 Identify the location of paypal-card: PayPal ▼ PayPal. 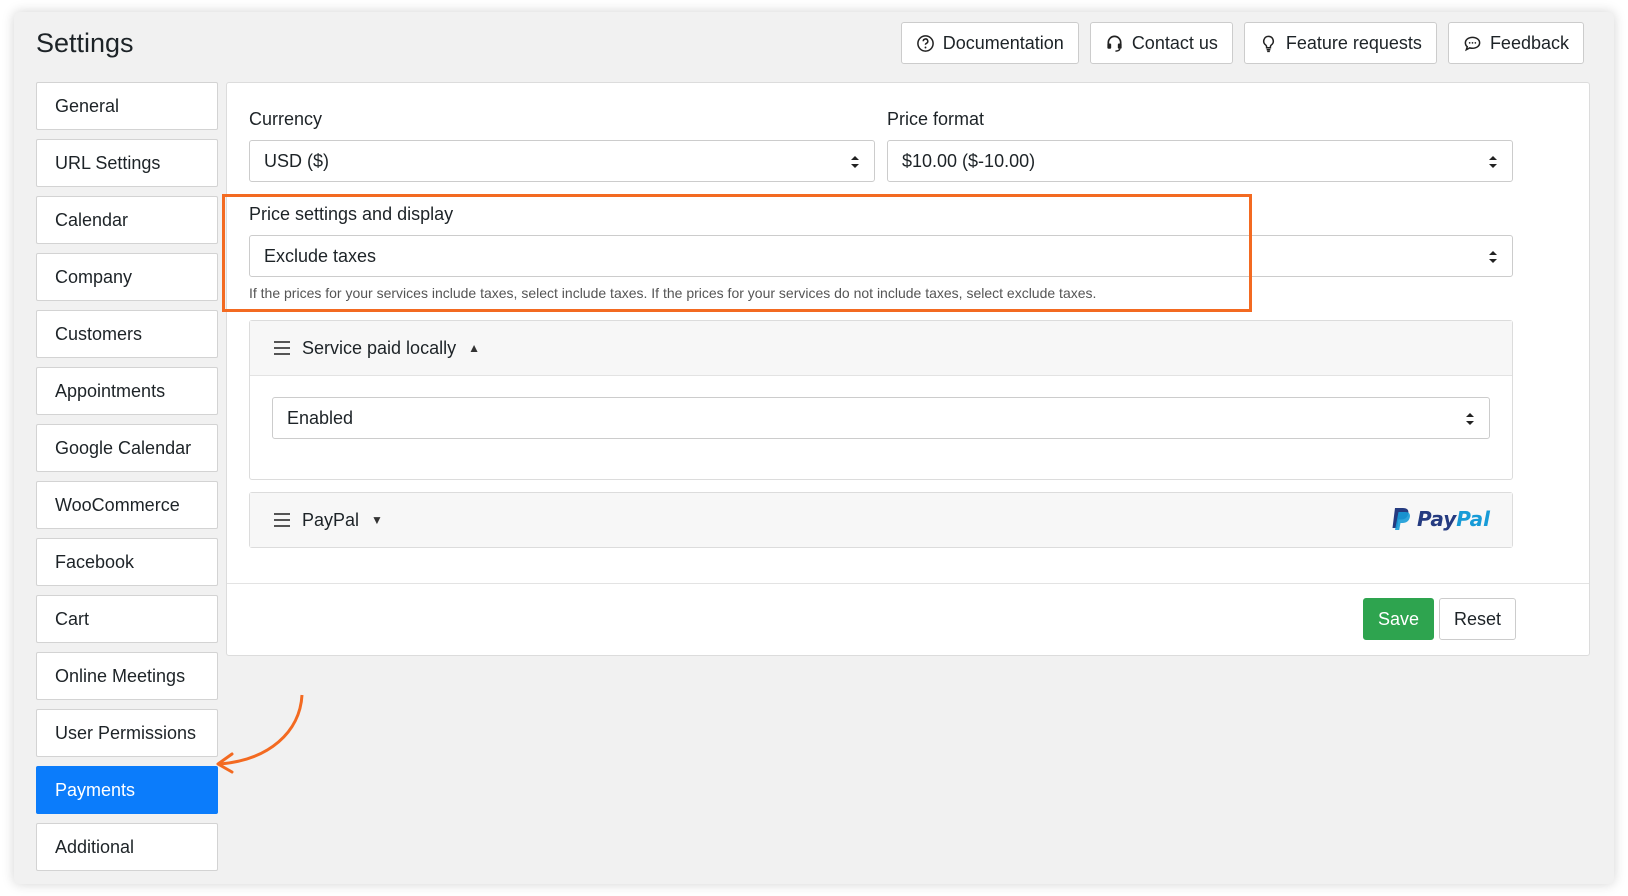
(881, 520).